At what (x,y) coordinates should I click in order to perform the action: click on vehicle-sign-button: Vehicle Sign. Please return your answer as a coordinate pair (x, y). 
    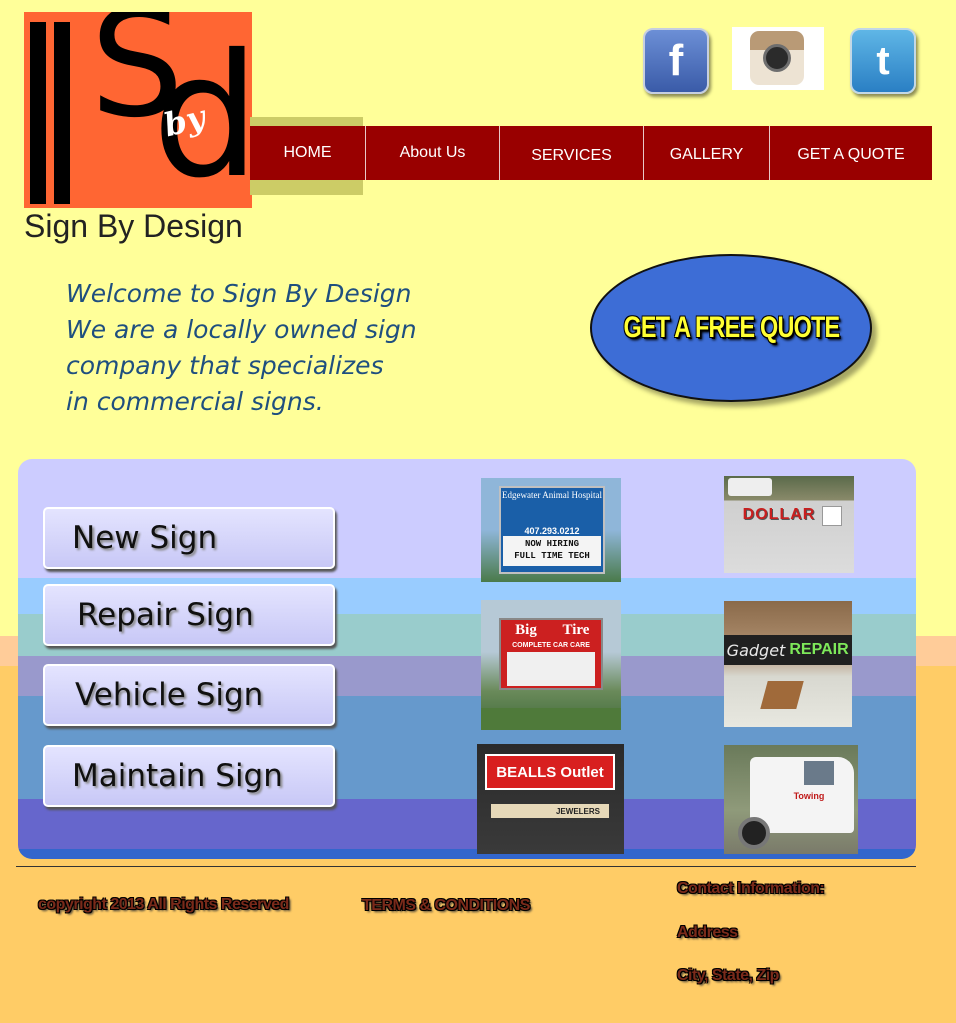
    Looking at the image, I should click on (189, 695).